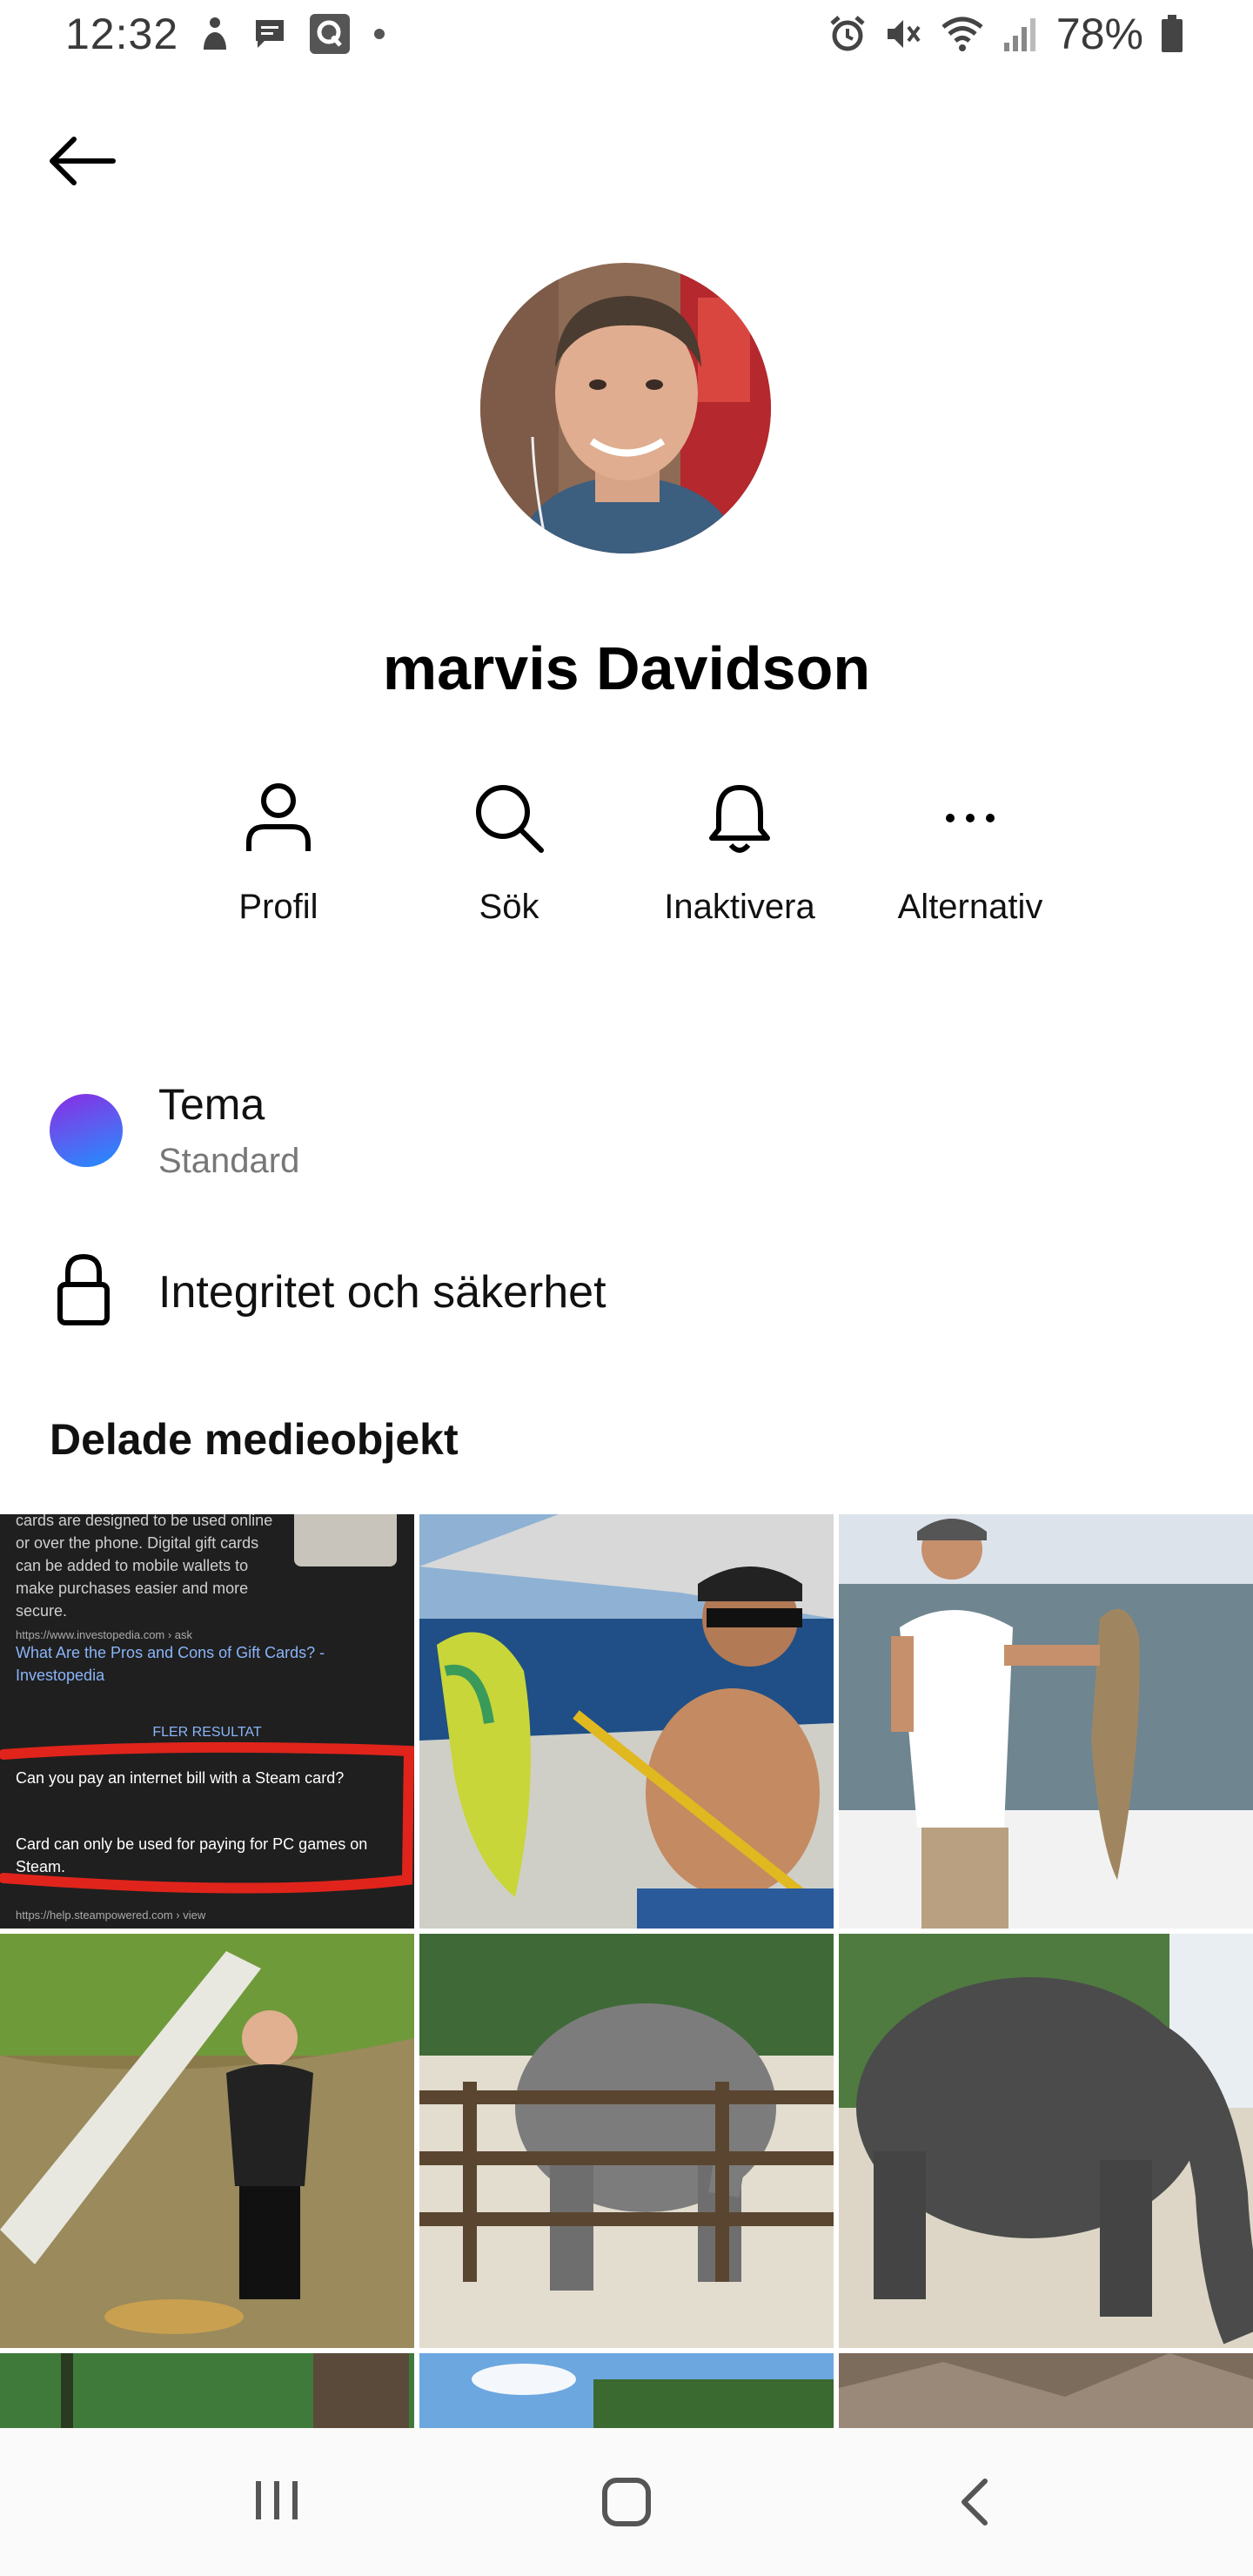 The width and height of the screenshot is (1253, 2576). What do you see at coordinates (211, 1104) in the screenshot?
I see `theme-title: Tema` at bounding box center [211, 1104].